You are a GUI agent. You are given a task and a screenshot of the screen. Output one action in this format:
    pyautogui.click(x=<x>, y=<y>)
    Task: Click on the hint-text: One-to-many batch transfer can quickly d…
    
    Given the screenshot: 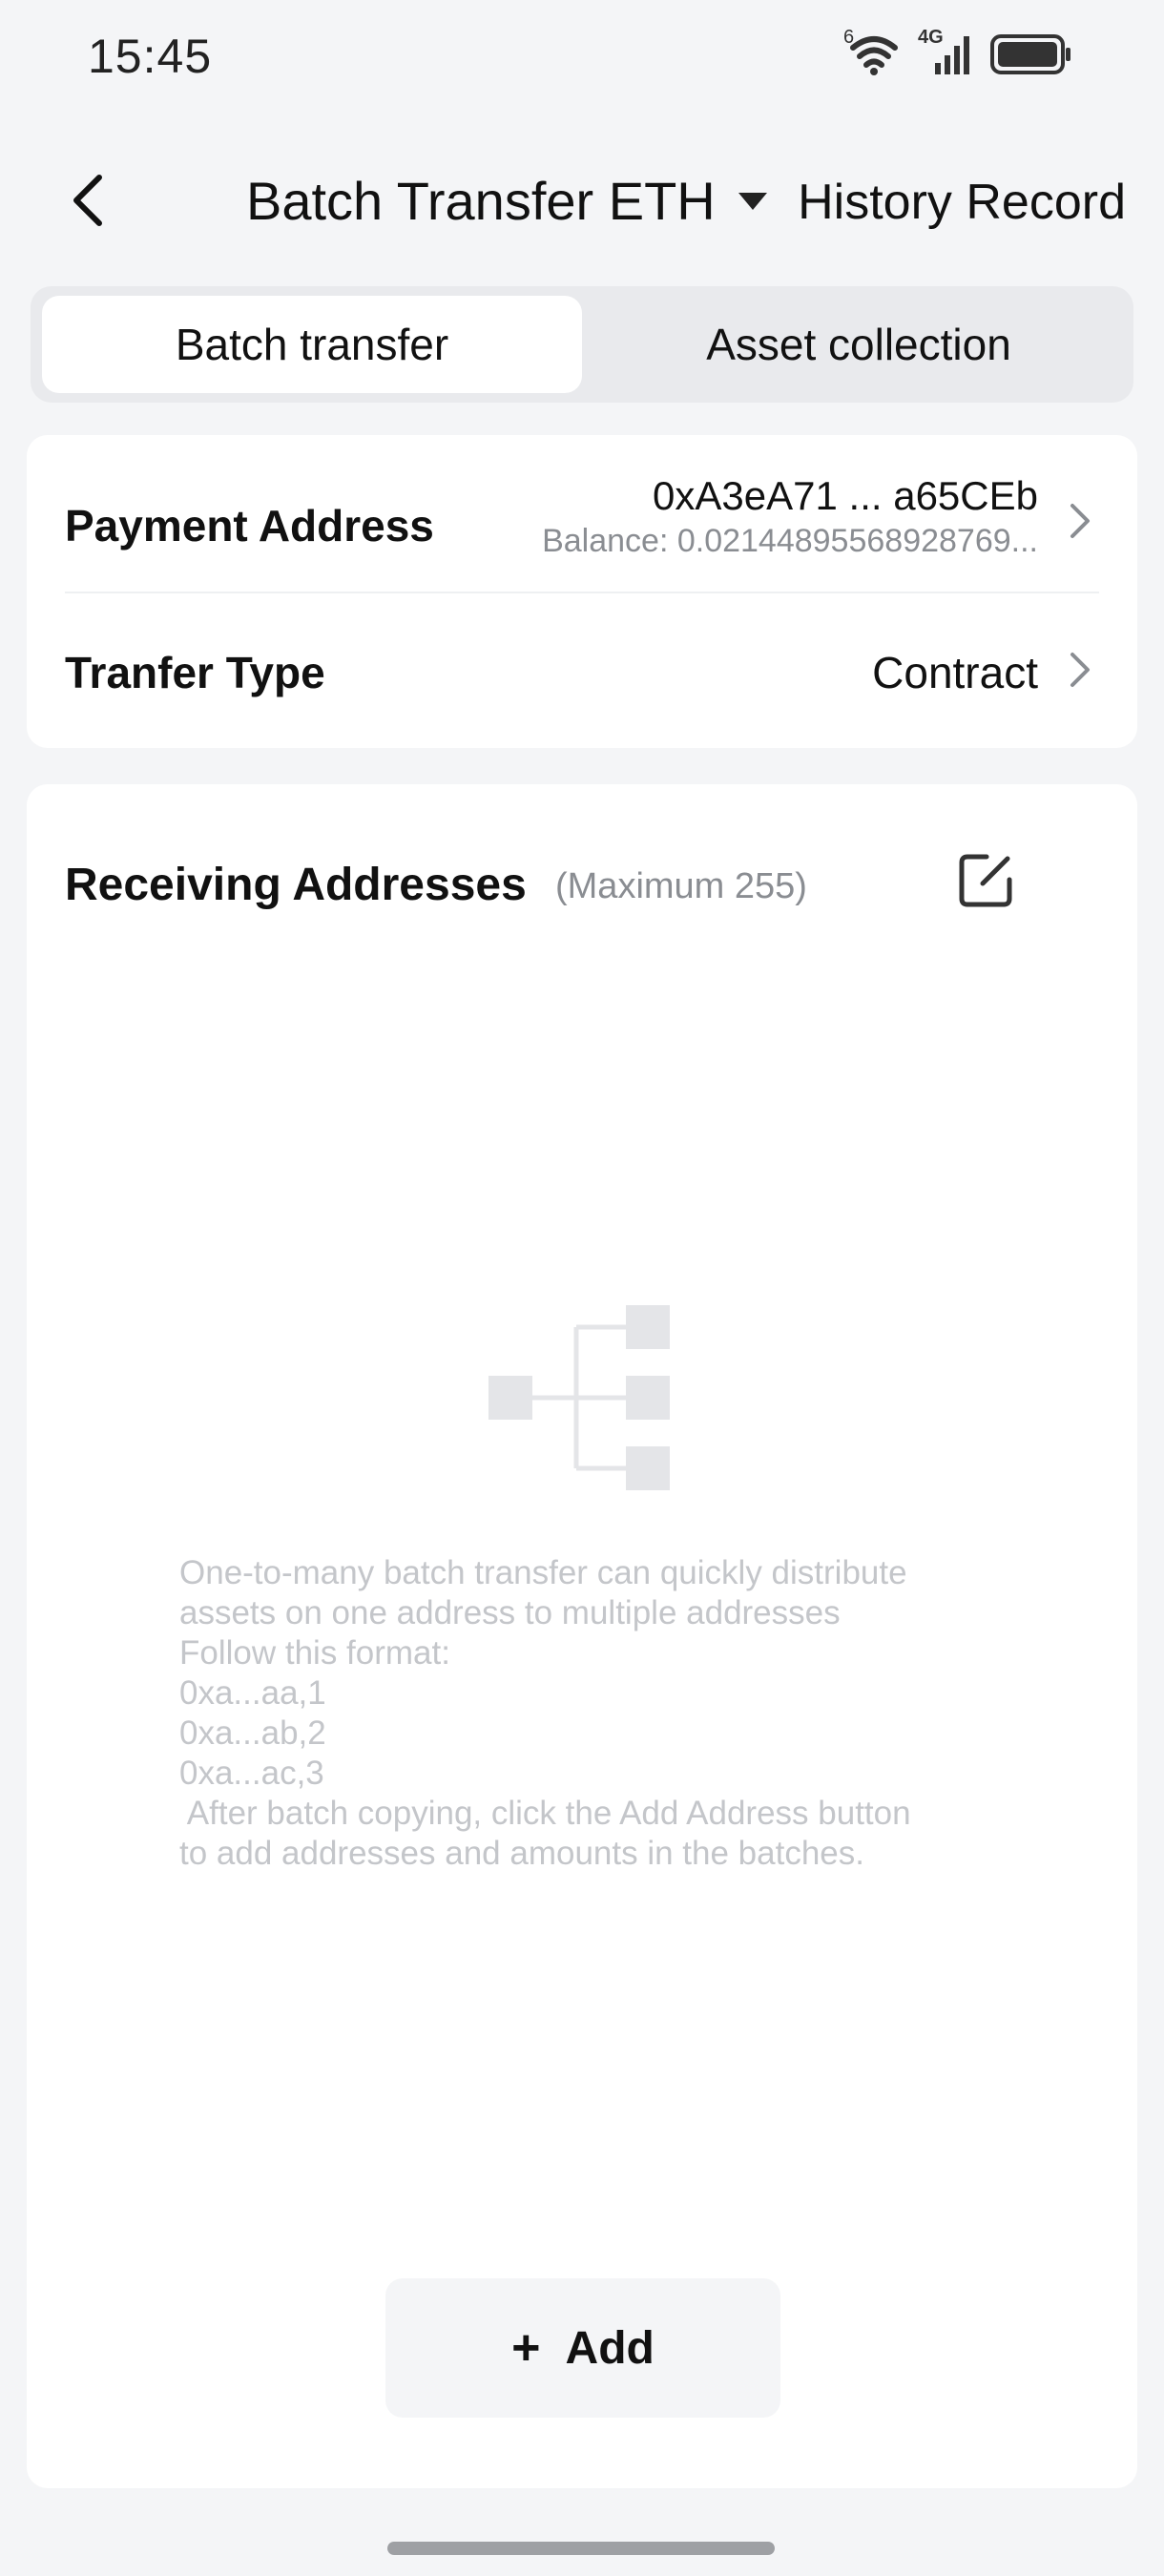 What is the action you would take?
    pyautogui.click(x=589, y=1713)
    